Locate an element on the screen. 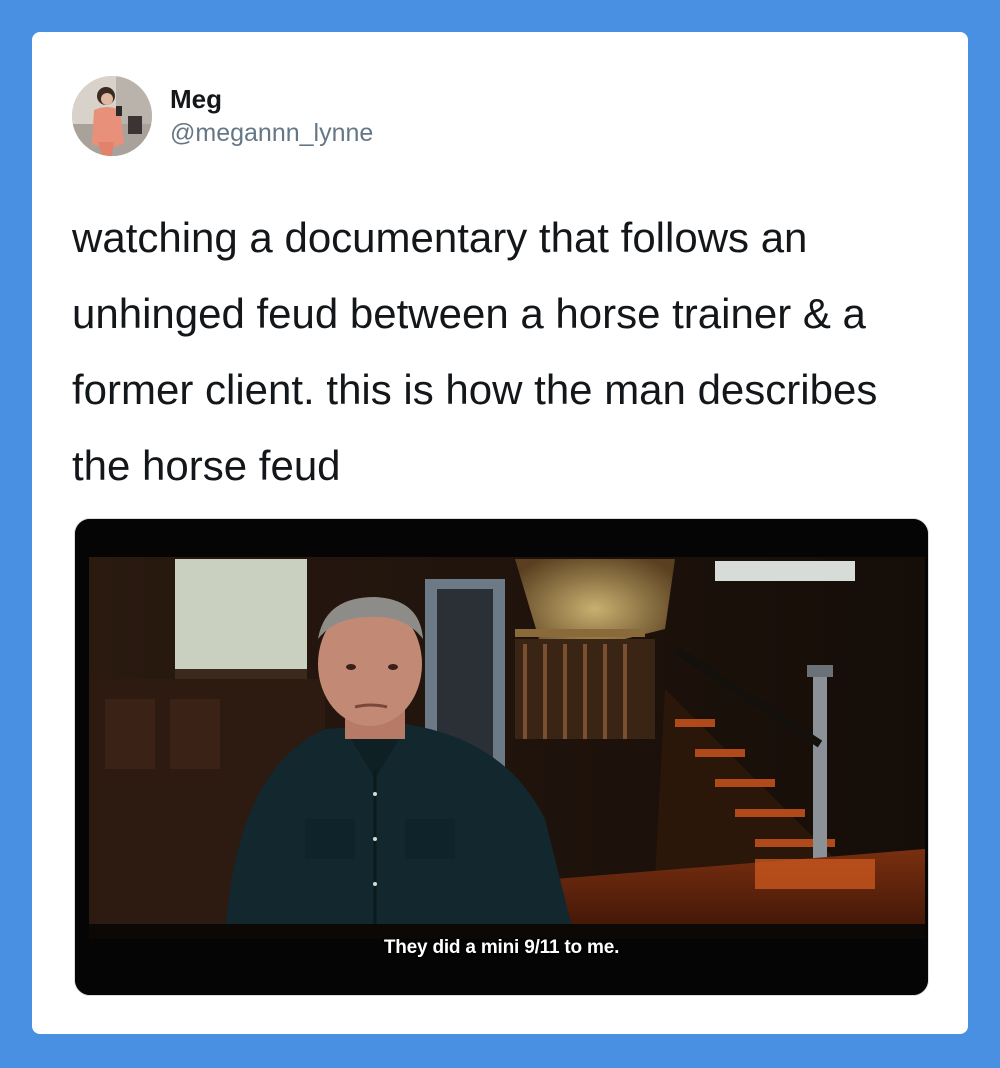 The width and height of the screenshot is (1000, 1068). user-handle: @megannn_lynne is located at coordinates (271, 133).